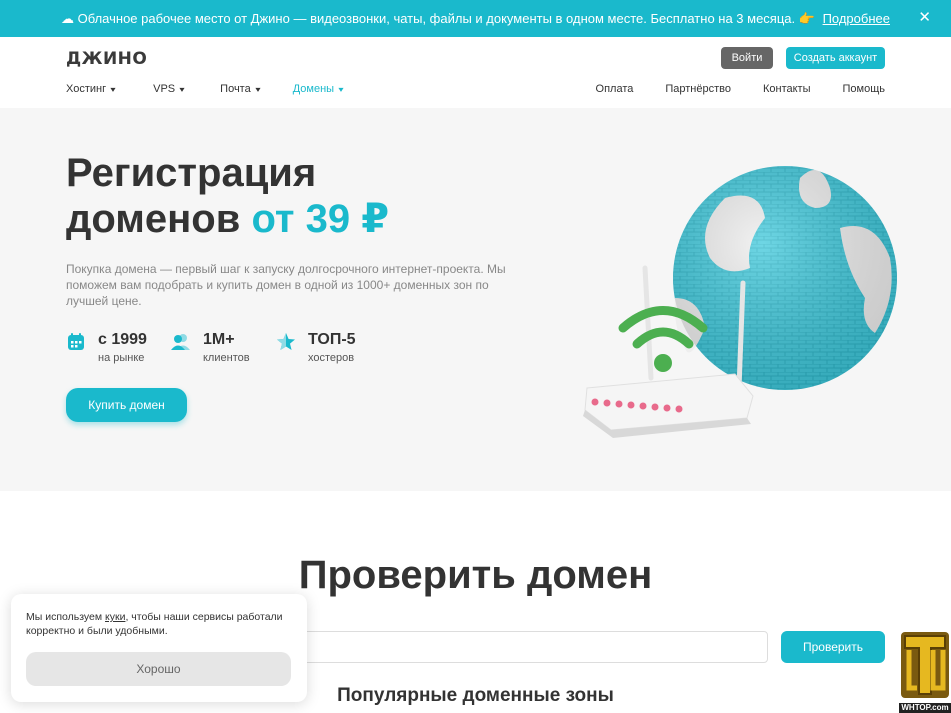 The image size is (951, 713). I want to click on stat-value: с 1999, so click(122, 339).